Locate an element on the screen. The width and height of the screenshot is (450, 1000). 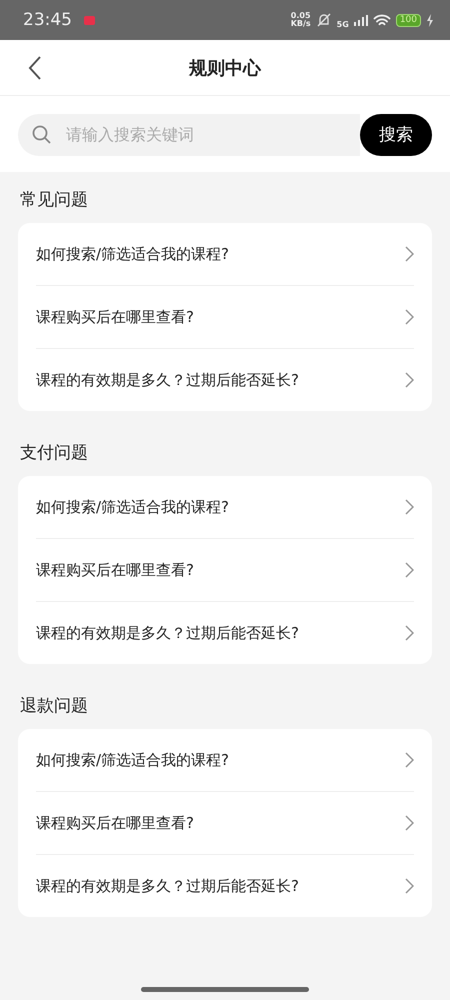
section-title: 支付问题 is located at coordinates (54, 453).